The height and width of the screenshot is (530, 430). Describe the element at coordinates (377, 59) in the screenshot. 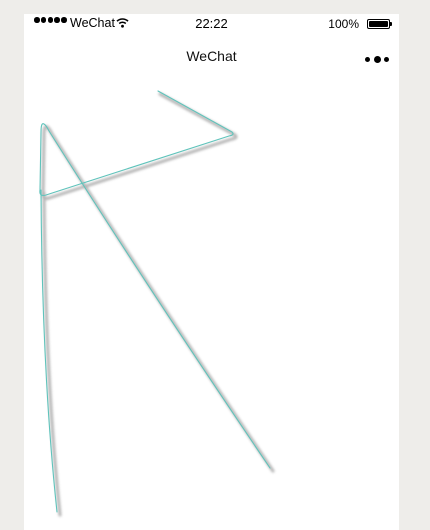

I see `more-dots-icon` at that location.